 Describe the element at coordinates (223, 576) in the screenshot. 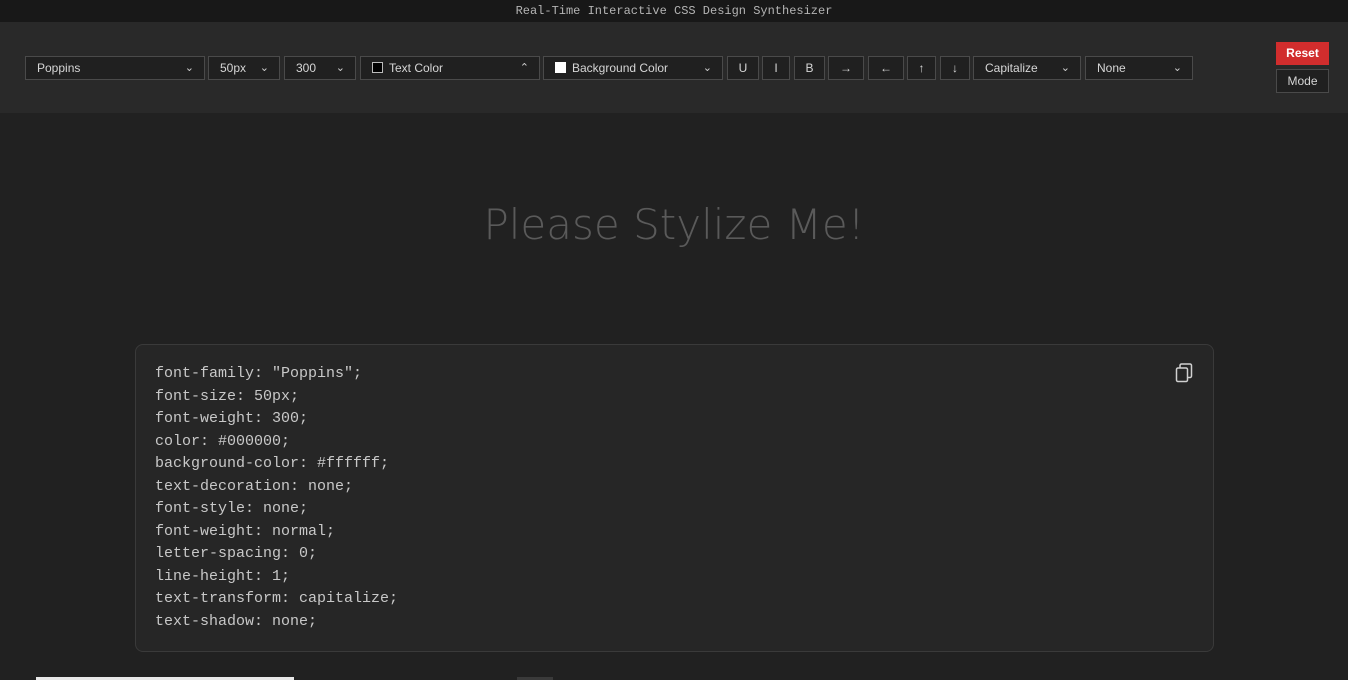

I see `css-code-line: line-height: 1;` at that location.